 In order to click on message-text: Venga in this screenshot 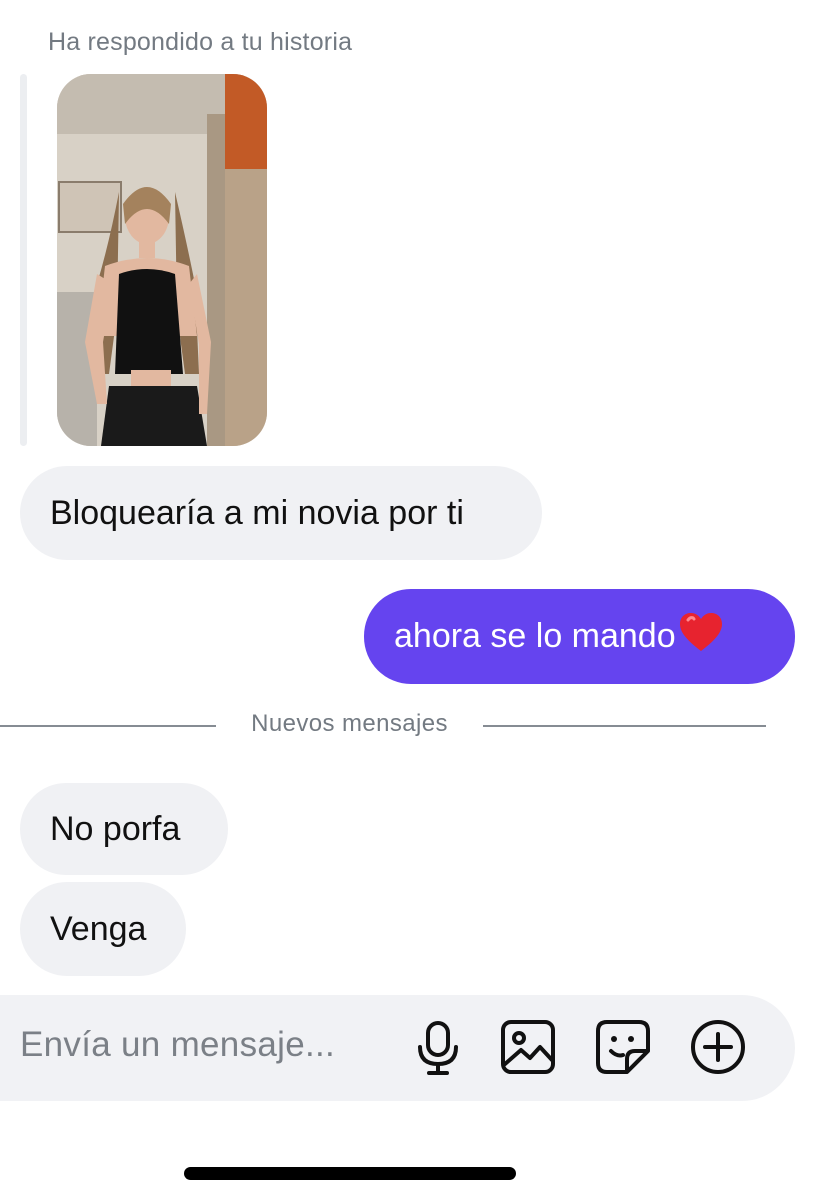, I will do `click(98, 928)`.